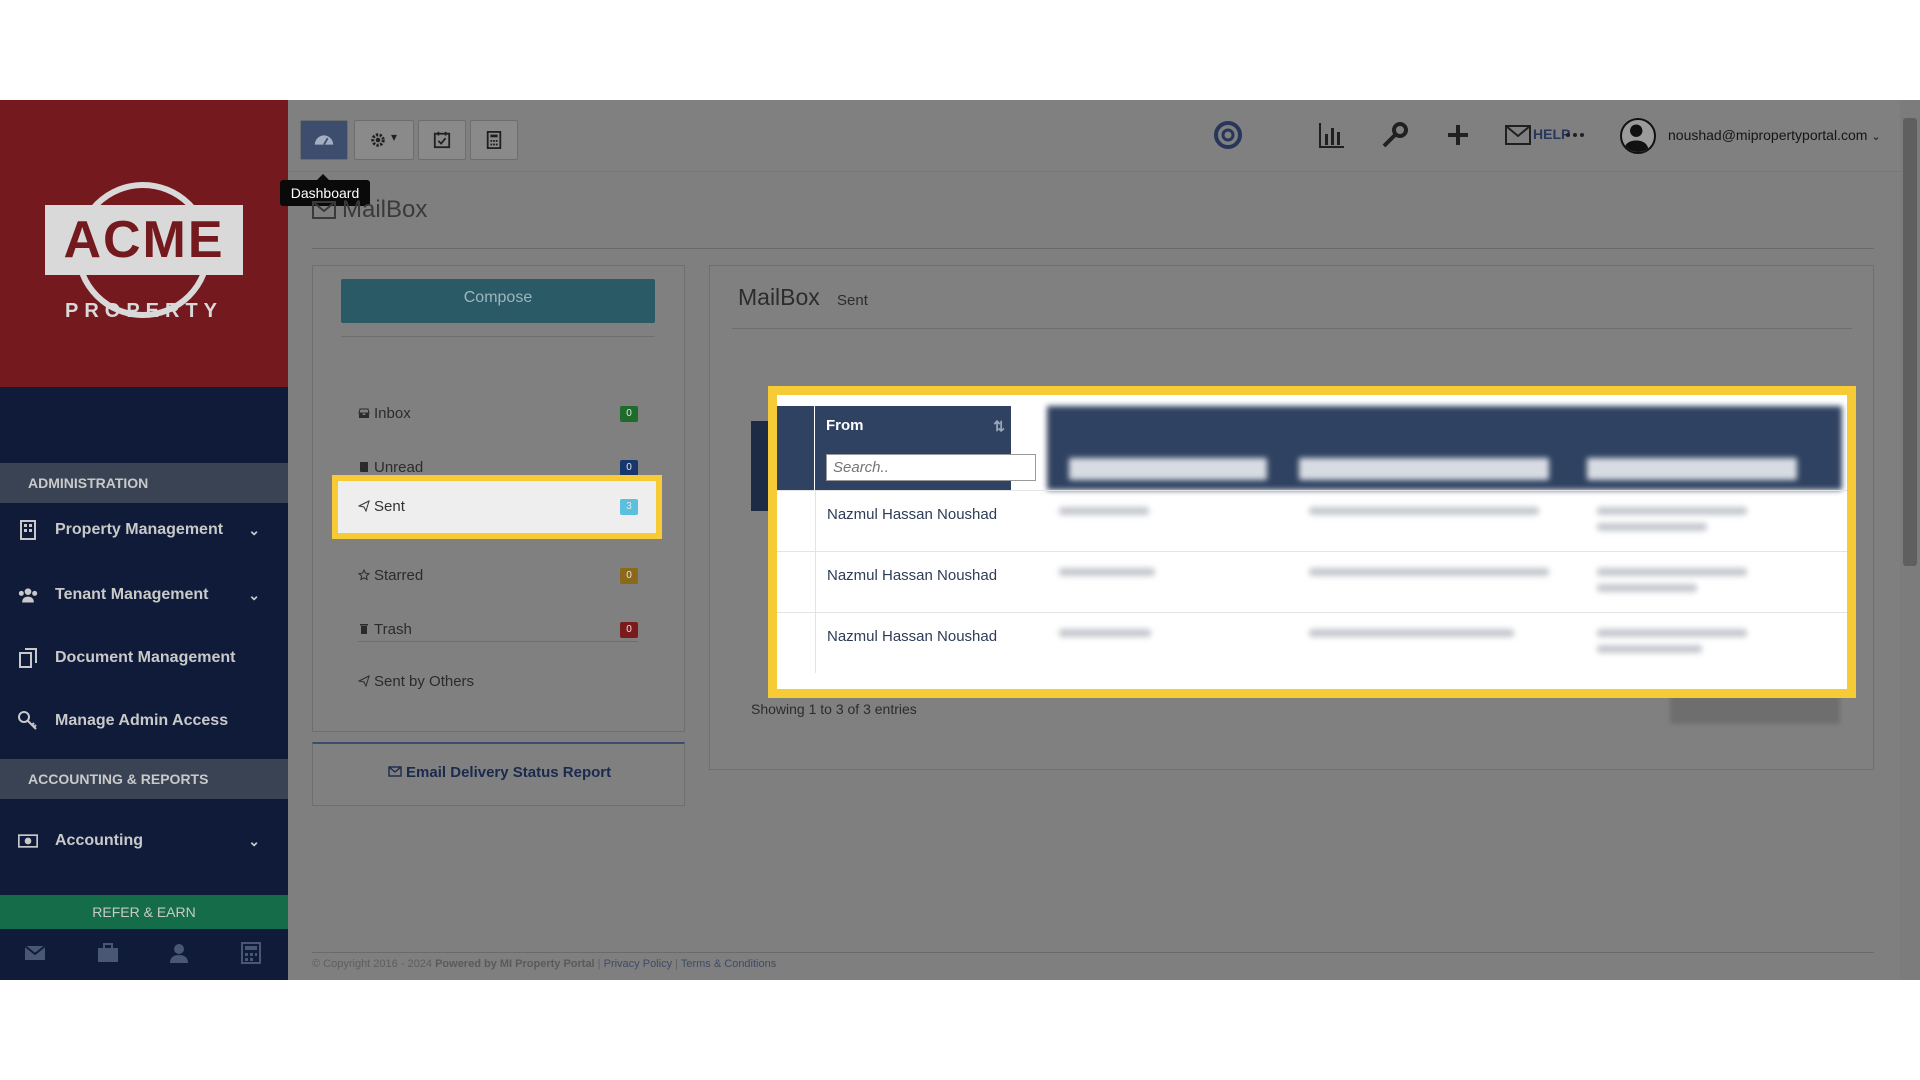 This screenshot has height=1080, width=1920. I want to click on section-accounting-reports: ACCOUNTING & REPORTS, so click(144, 779).